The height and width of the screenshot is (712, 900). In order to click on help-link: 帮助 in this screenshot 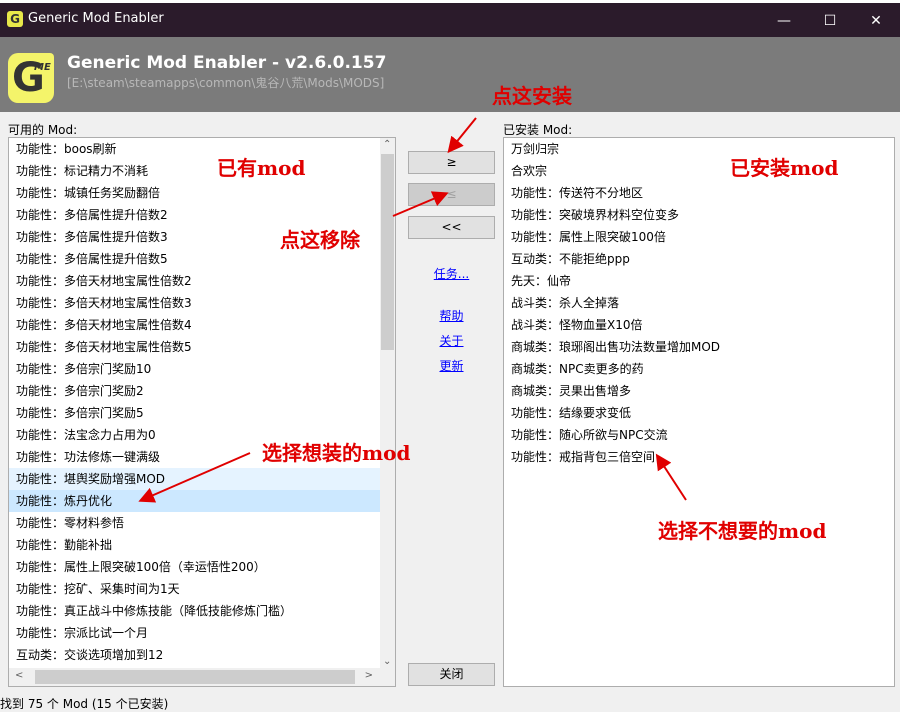, I will do `click(451, 315)`.